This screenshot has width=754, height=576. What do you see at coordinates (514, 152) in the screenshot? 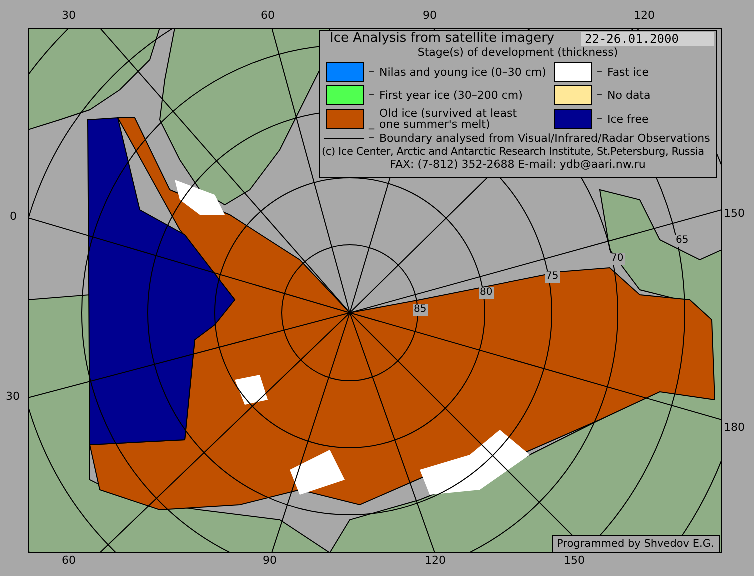
I see `copyright-text: (c) Ice Center, Arctic and Antarctic Research Institute, St.Petersburg, Russia` at bounding box center [514, 152].